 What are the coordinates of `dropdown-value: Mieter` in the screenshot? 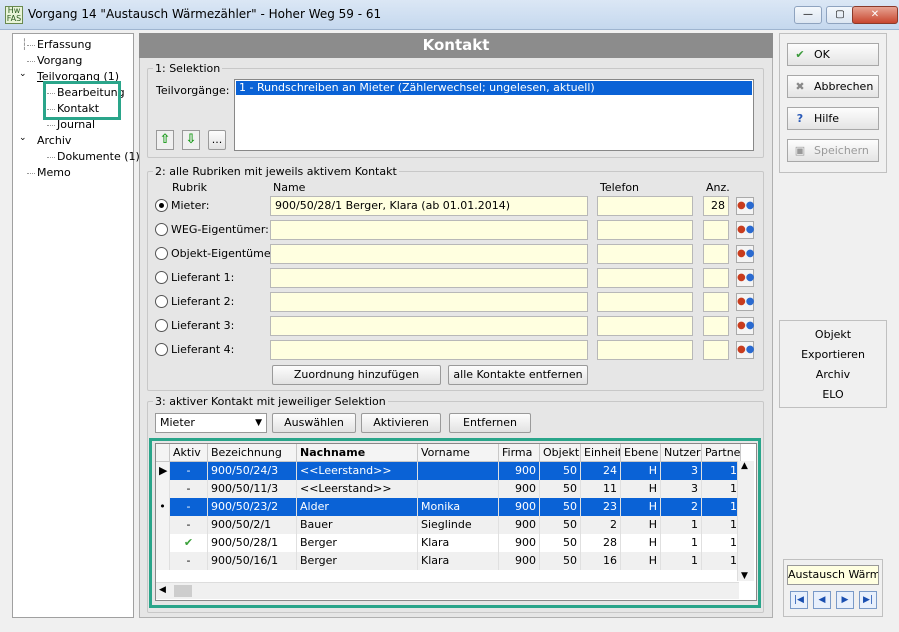 It's located at (177, 422).